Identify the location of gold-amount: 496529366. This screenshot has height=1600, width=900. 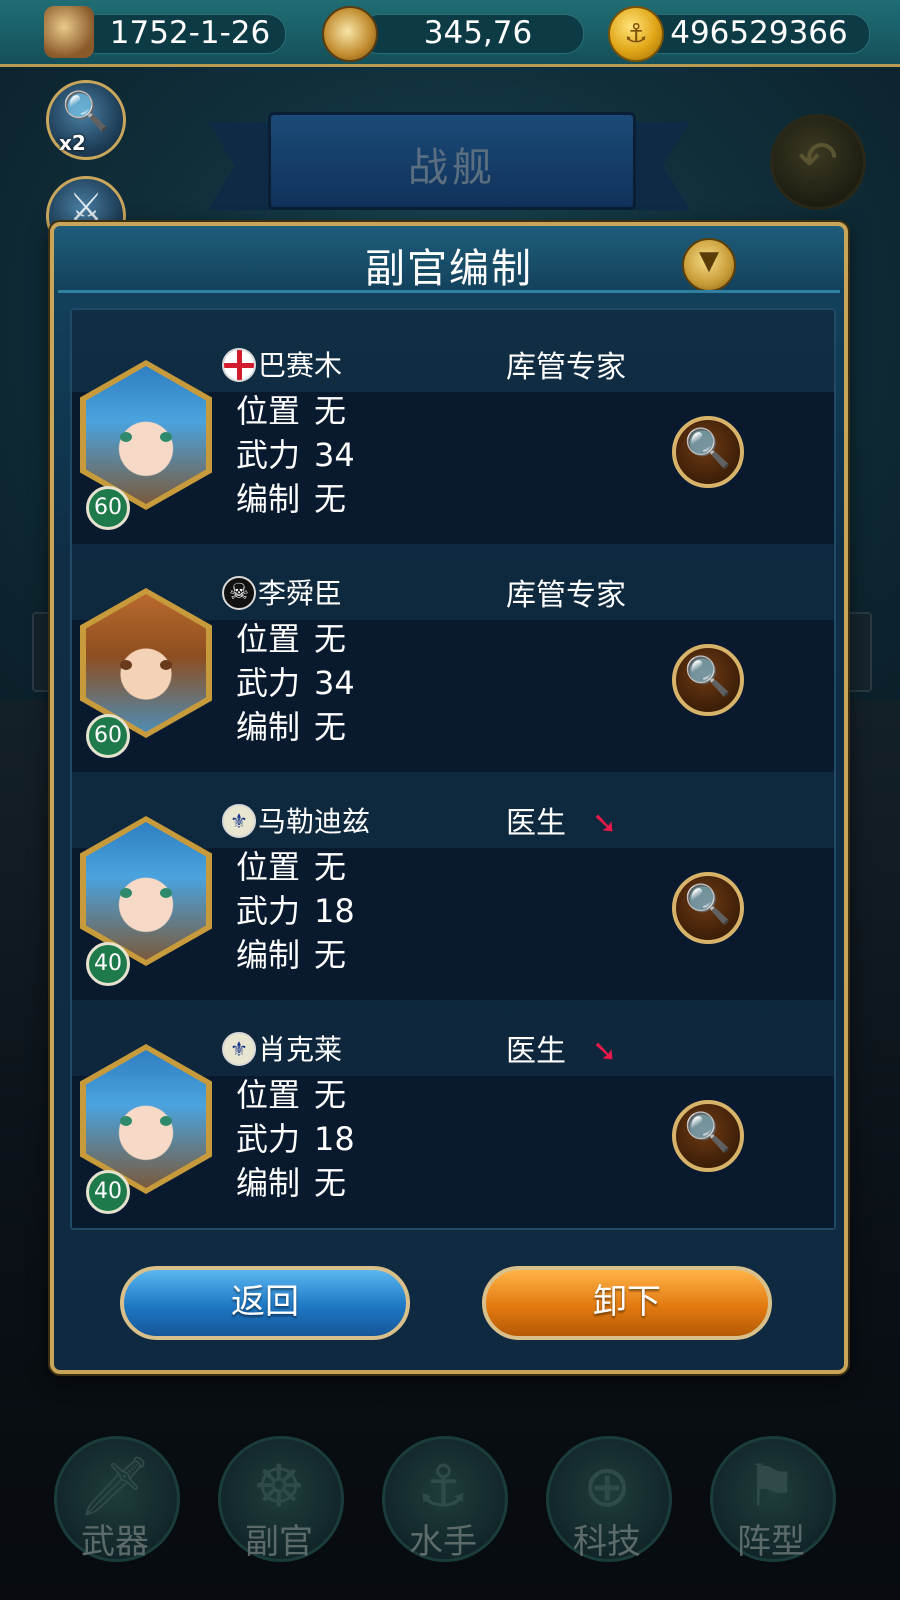
(759, 33).